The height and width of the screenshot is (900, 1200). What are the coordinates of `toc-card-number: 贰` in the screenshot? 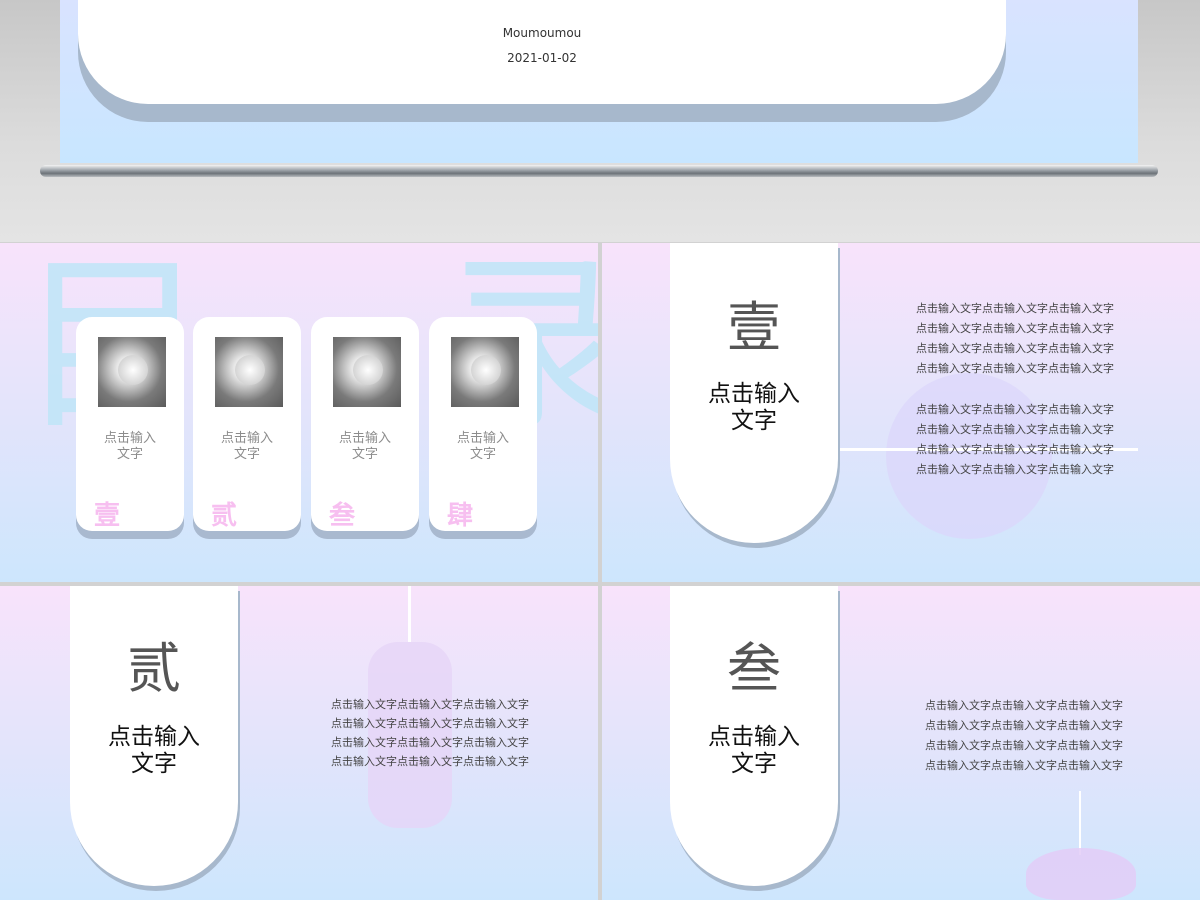 It's located at (224, 516).